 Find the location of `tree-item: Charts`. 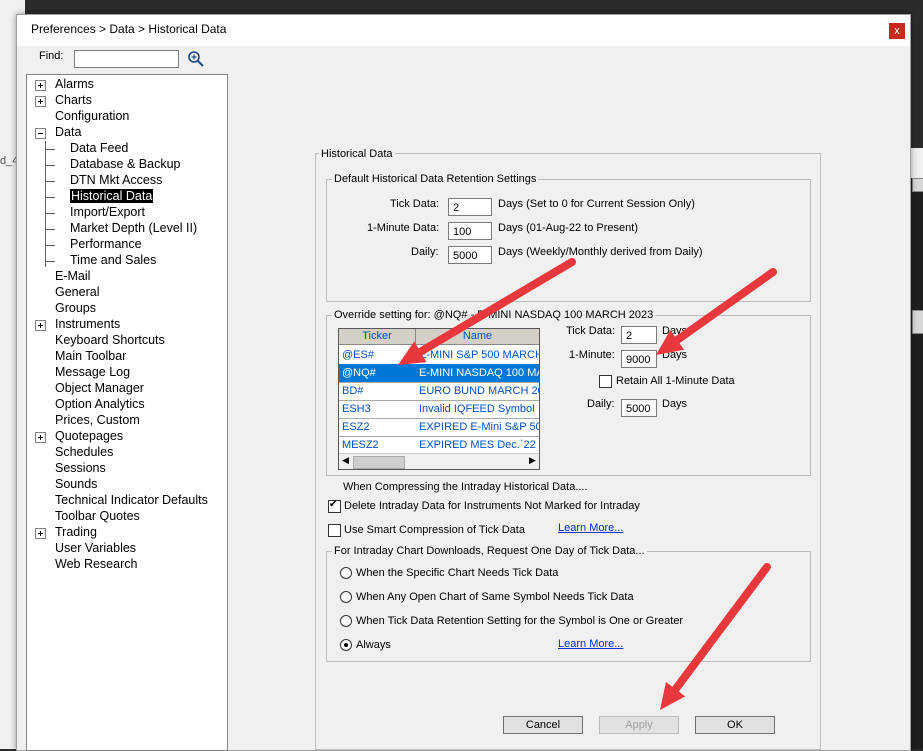

tree-item: Charts is located at coordinates (73, 100).